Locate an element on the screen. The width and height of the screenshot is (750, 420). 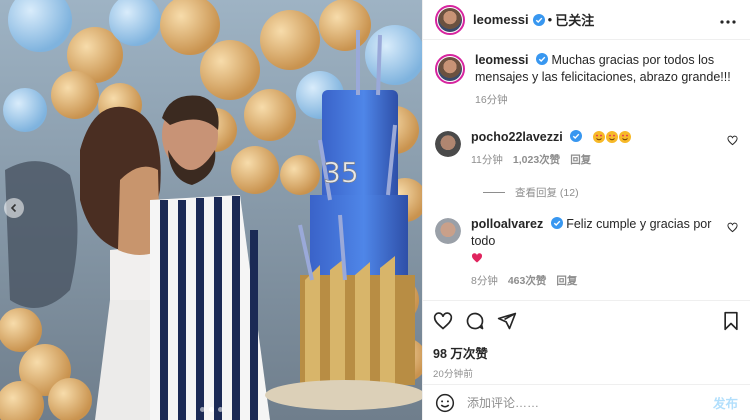
carousel-indicator is located at coordinates (211, 409).